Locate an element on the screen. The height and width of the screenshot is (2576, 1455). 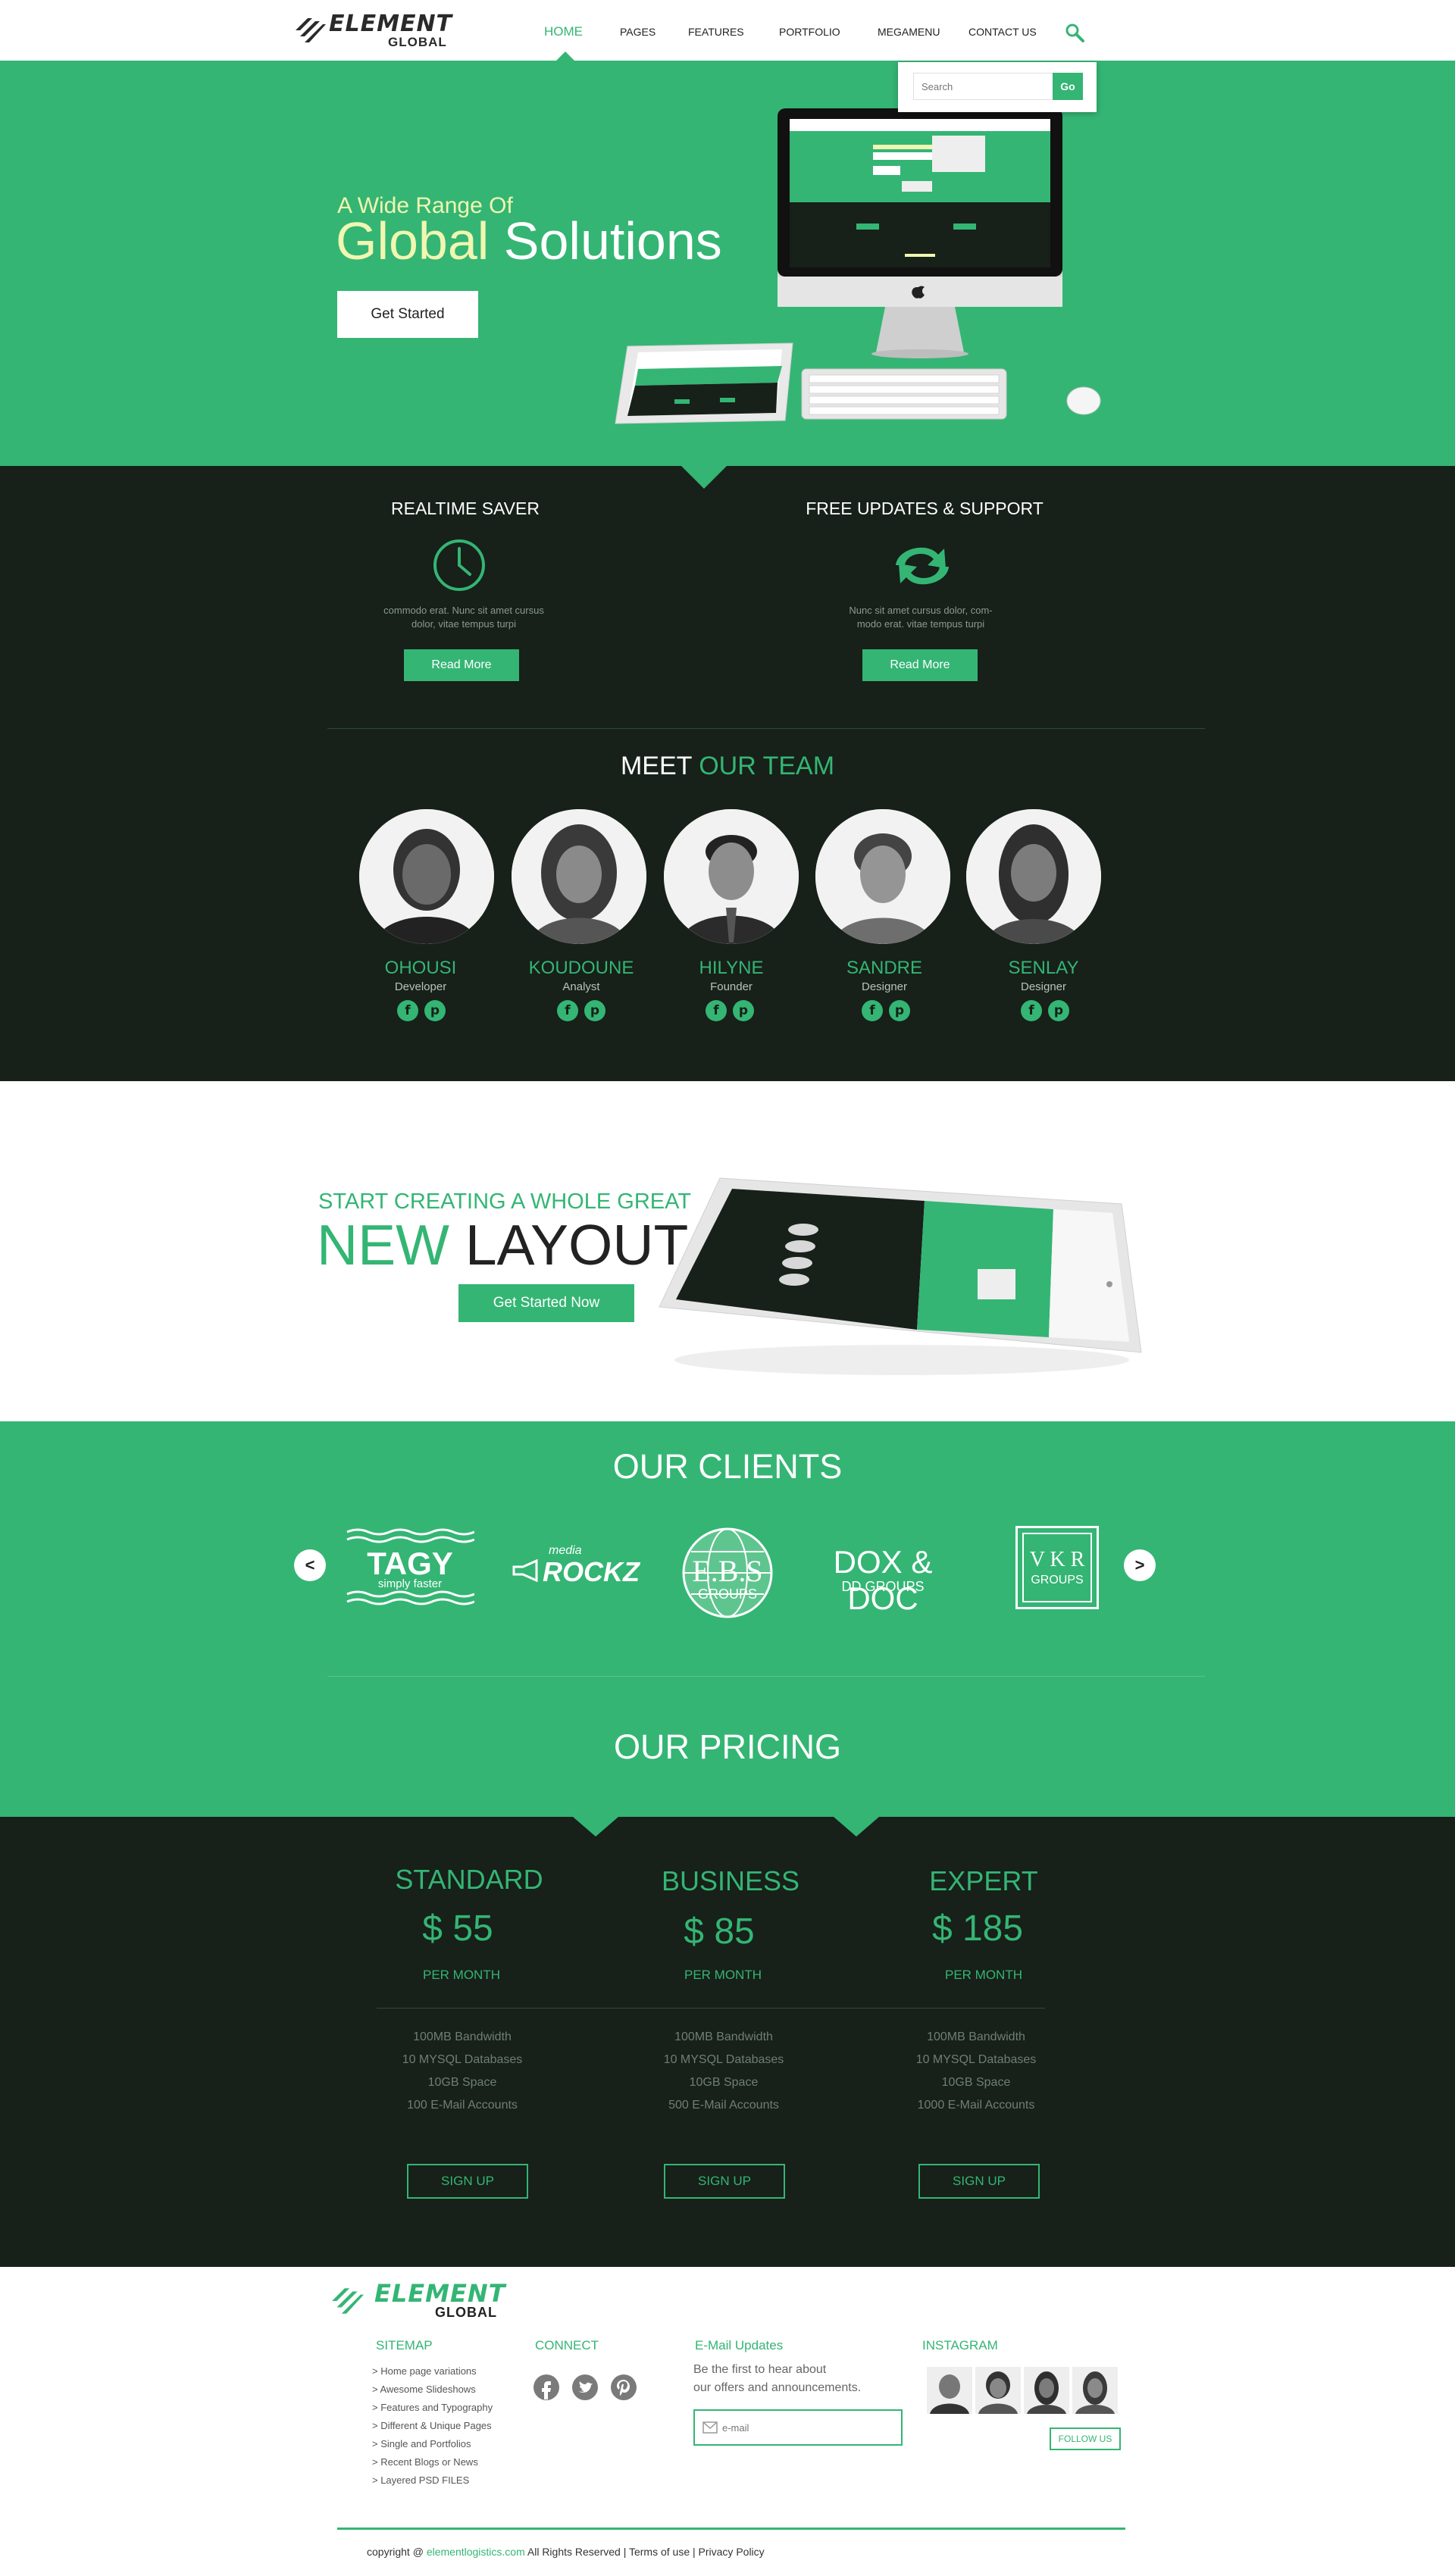
terms-link: Terms of use is located at coordinates (659, 2552).